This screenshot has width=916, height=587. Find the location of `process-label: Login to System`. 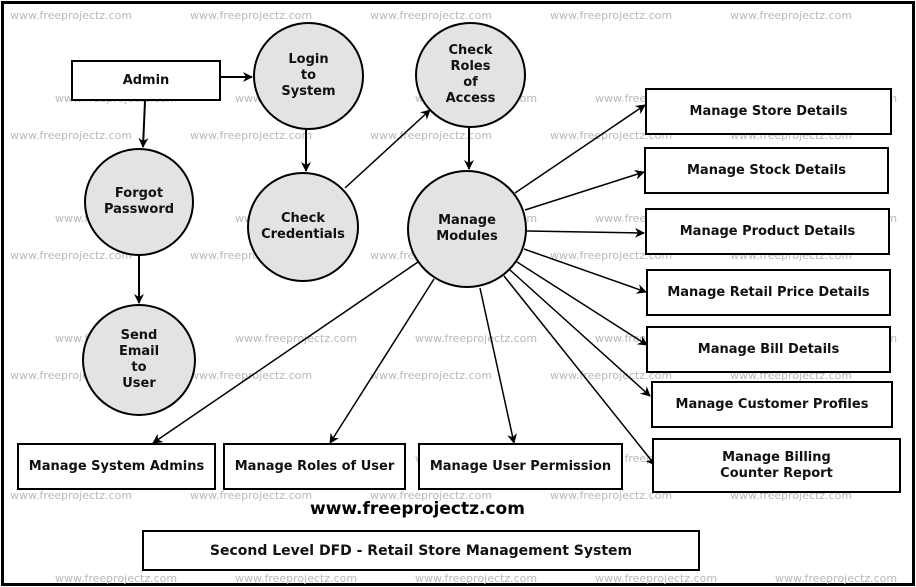

process-label: Login to System is located at coordinates (308, 75).